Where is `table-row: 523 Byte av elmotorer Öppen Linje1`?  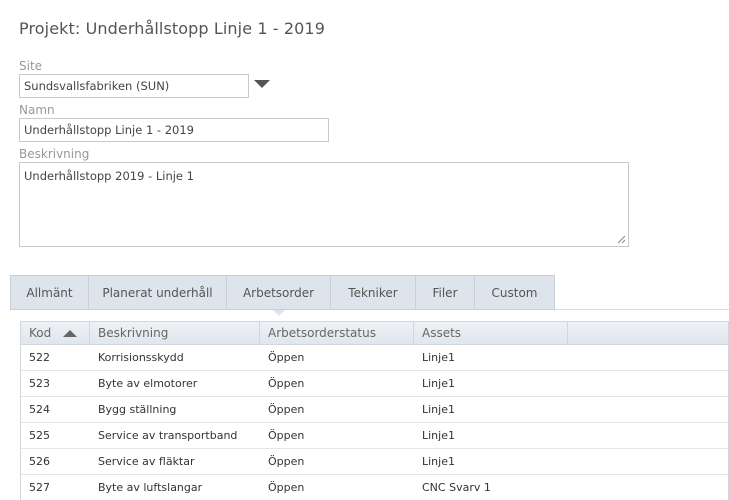 table-row: 523 Byte av elmotorer Öppen Linje1 is located at coordinates (374, 384).